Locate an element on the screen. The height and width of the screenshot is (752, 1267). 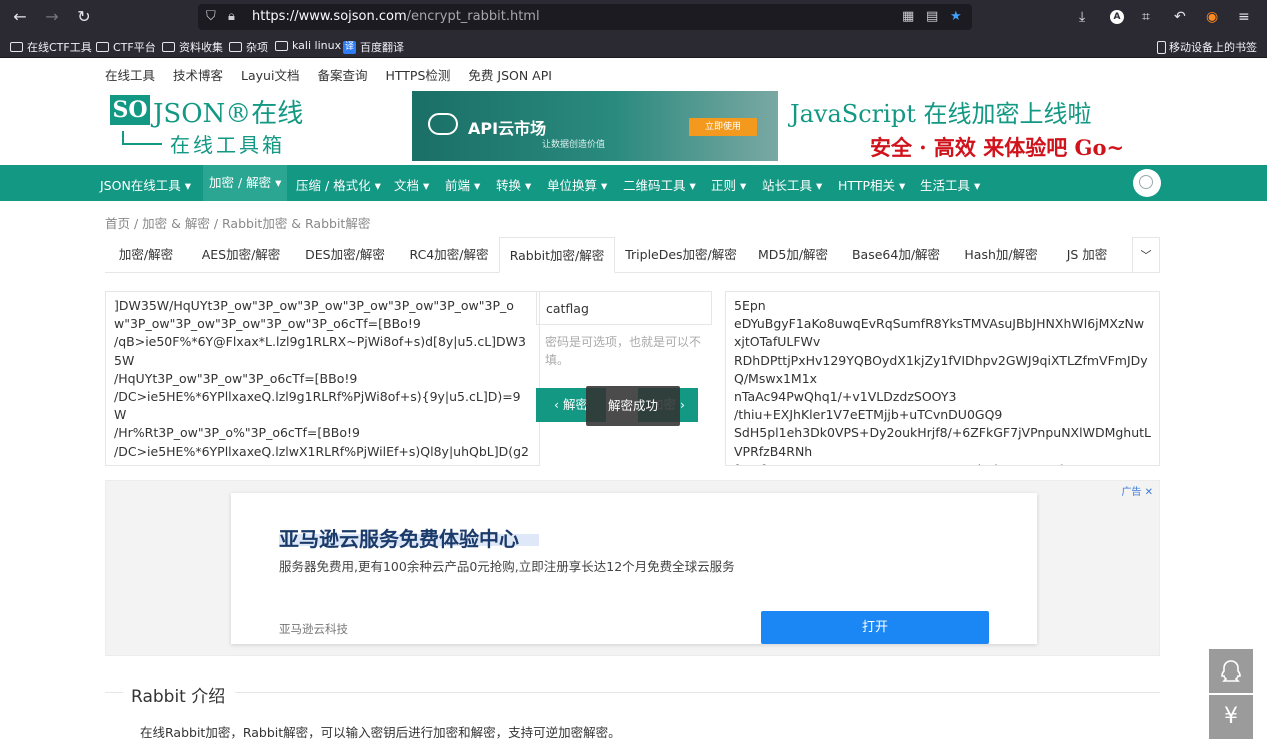
intro-title: Rabbit 介绍 is located at coordinates (178, 697).